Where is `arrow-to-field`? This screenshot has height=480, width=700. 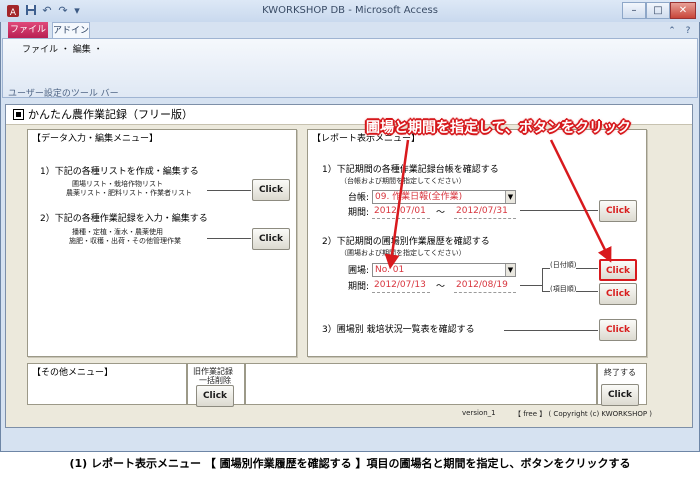 arrow-to-field is located at coordinates (397, 204).